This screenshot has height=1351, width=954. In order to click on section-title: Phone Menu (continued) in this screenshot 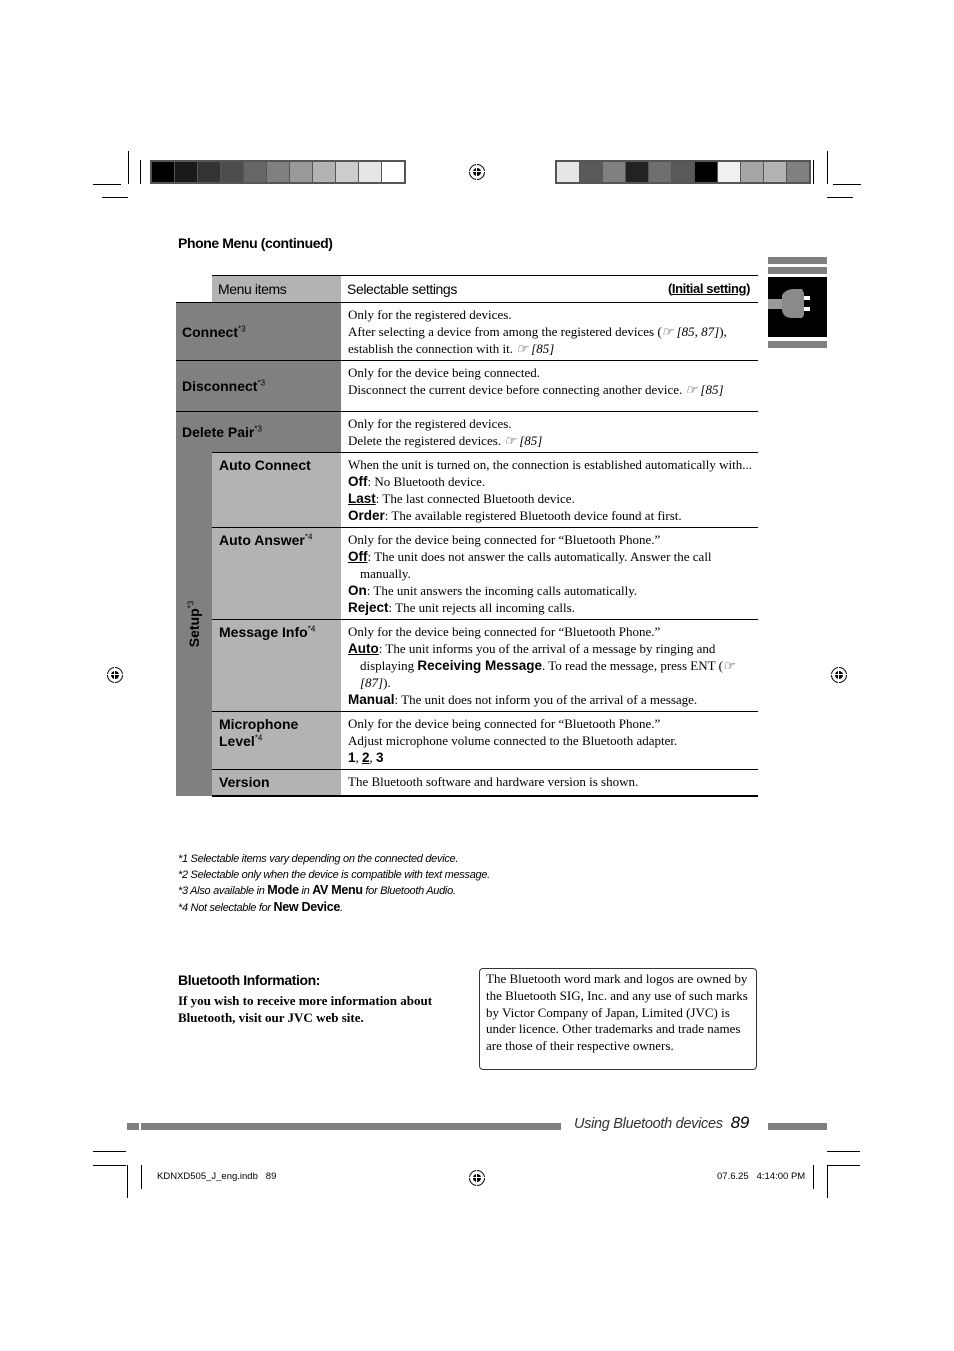, I will do `click(255, 243)`.